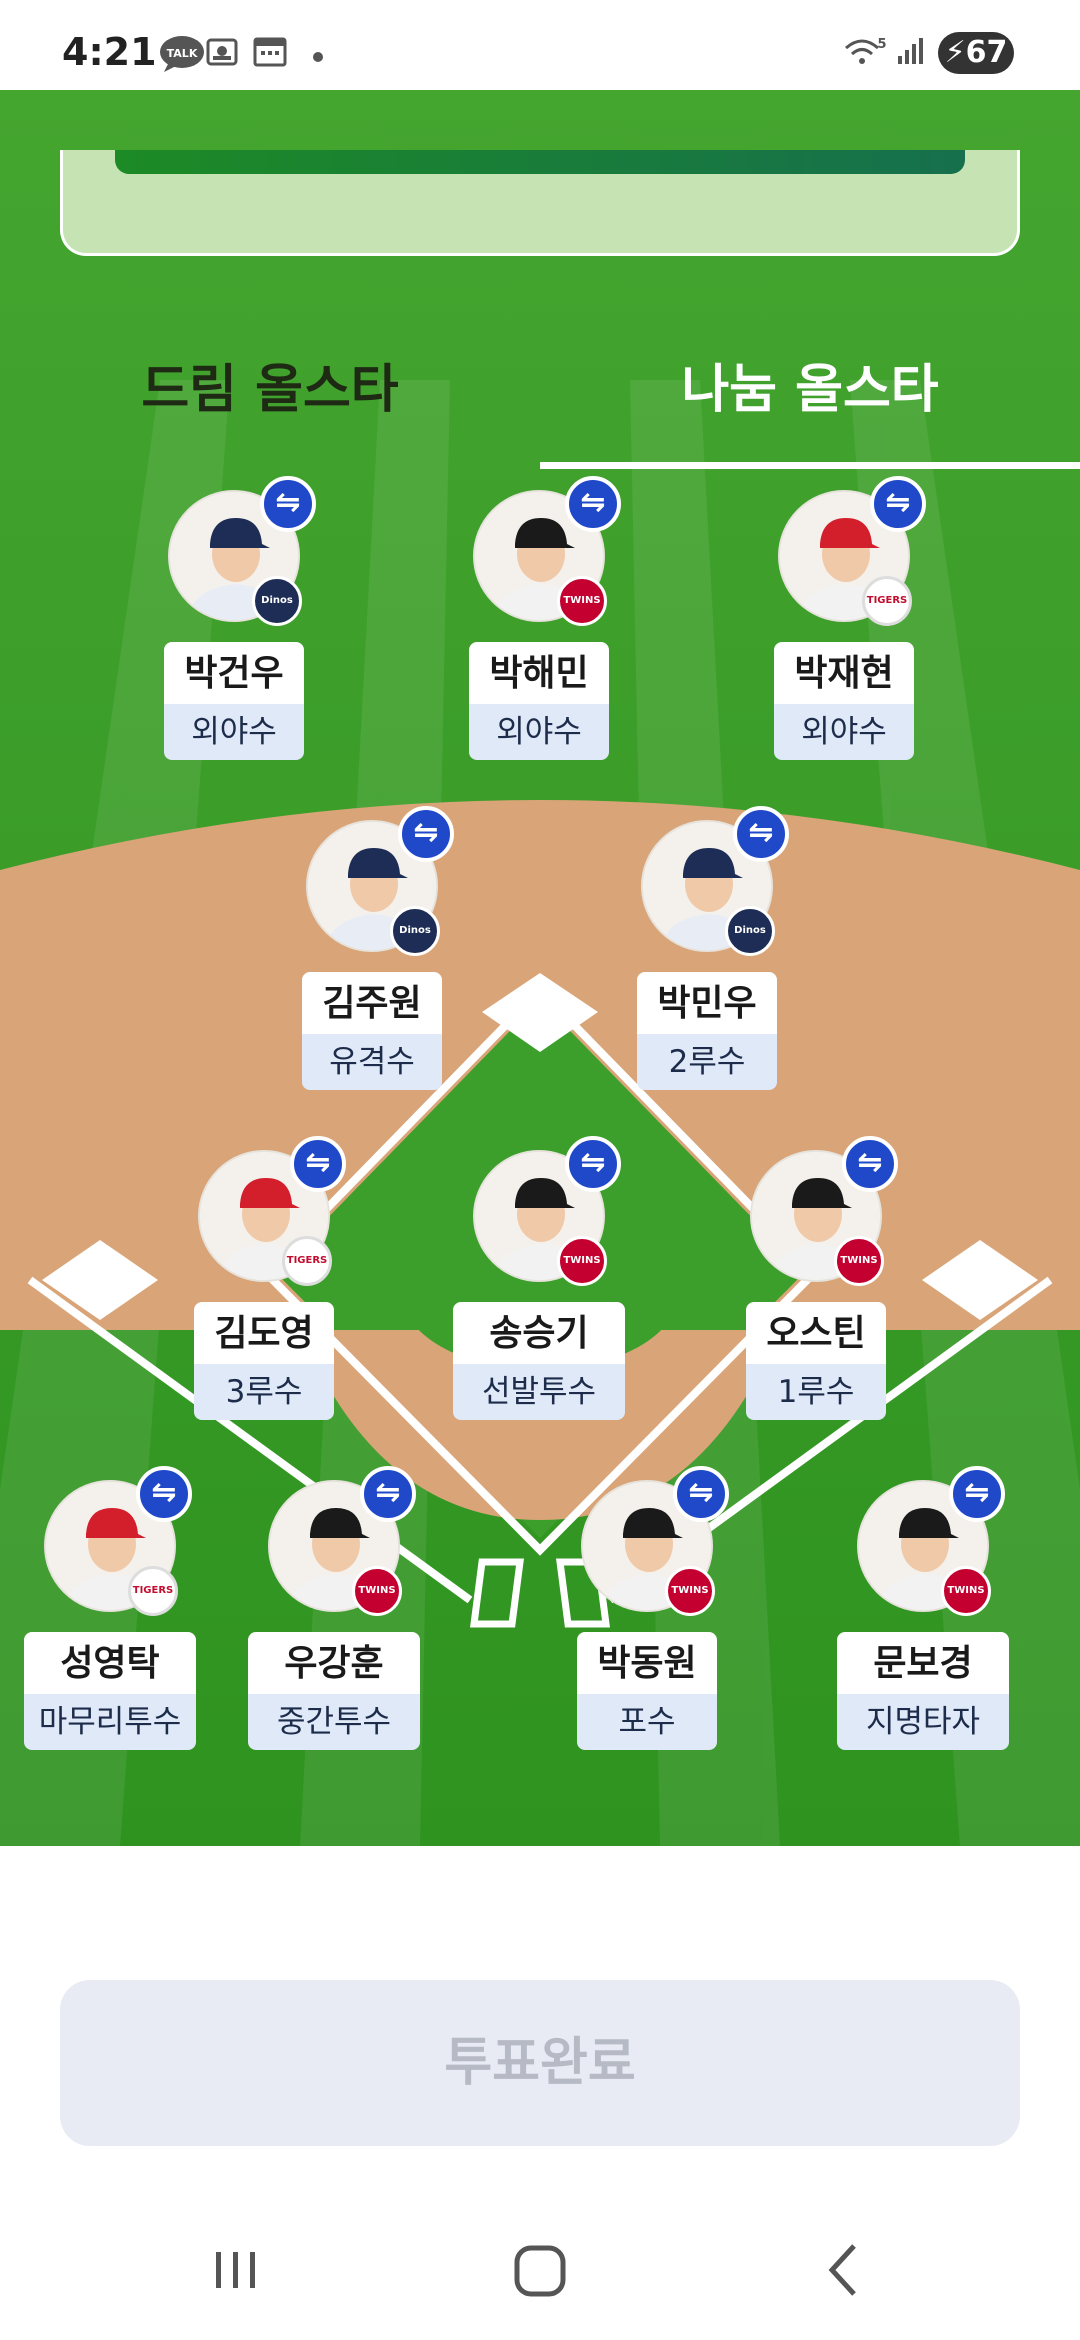 The width and height of the screenshot is (1080, 2340). What do you see at coordinates (539, 673) in the screenshot?
I see `player-name: 박해민` at bounding box center [539, 673].